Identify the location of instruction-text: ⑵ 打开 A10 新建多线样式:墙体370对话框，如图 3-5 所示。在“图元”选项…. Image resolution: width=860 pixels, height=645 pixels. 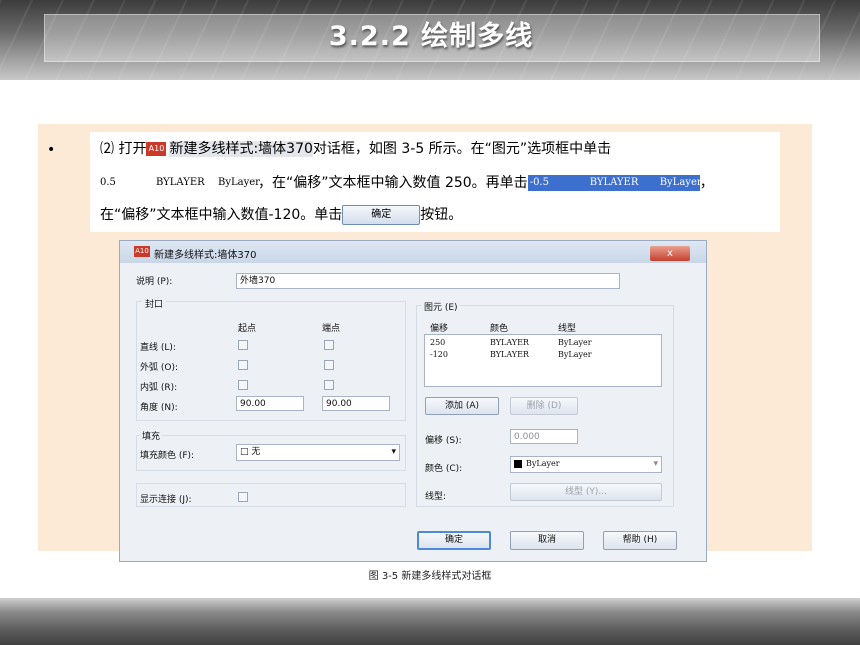
(435, 182).